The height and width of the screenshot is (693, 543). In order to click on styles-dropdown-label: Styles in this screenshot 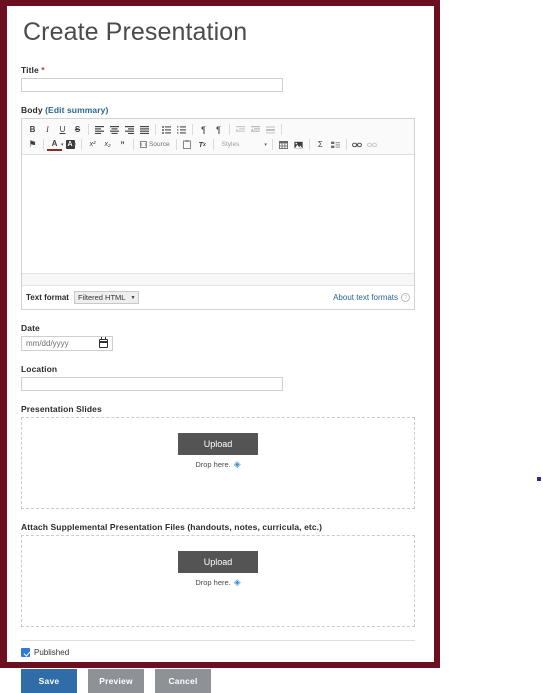, I will do `click(230, 144)`.